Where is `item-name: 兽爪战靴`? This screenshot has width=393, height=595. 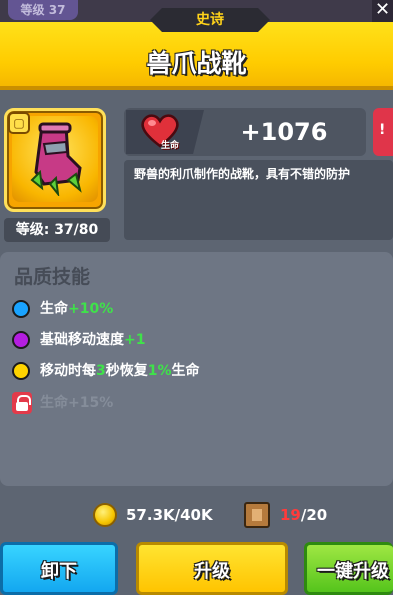
item-name: 兽爪战靴 is located at coordinates (196, 63).